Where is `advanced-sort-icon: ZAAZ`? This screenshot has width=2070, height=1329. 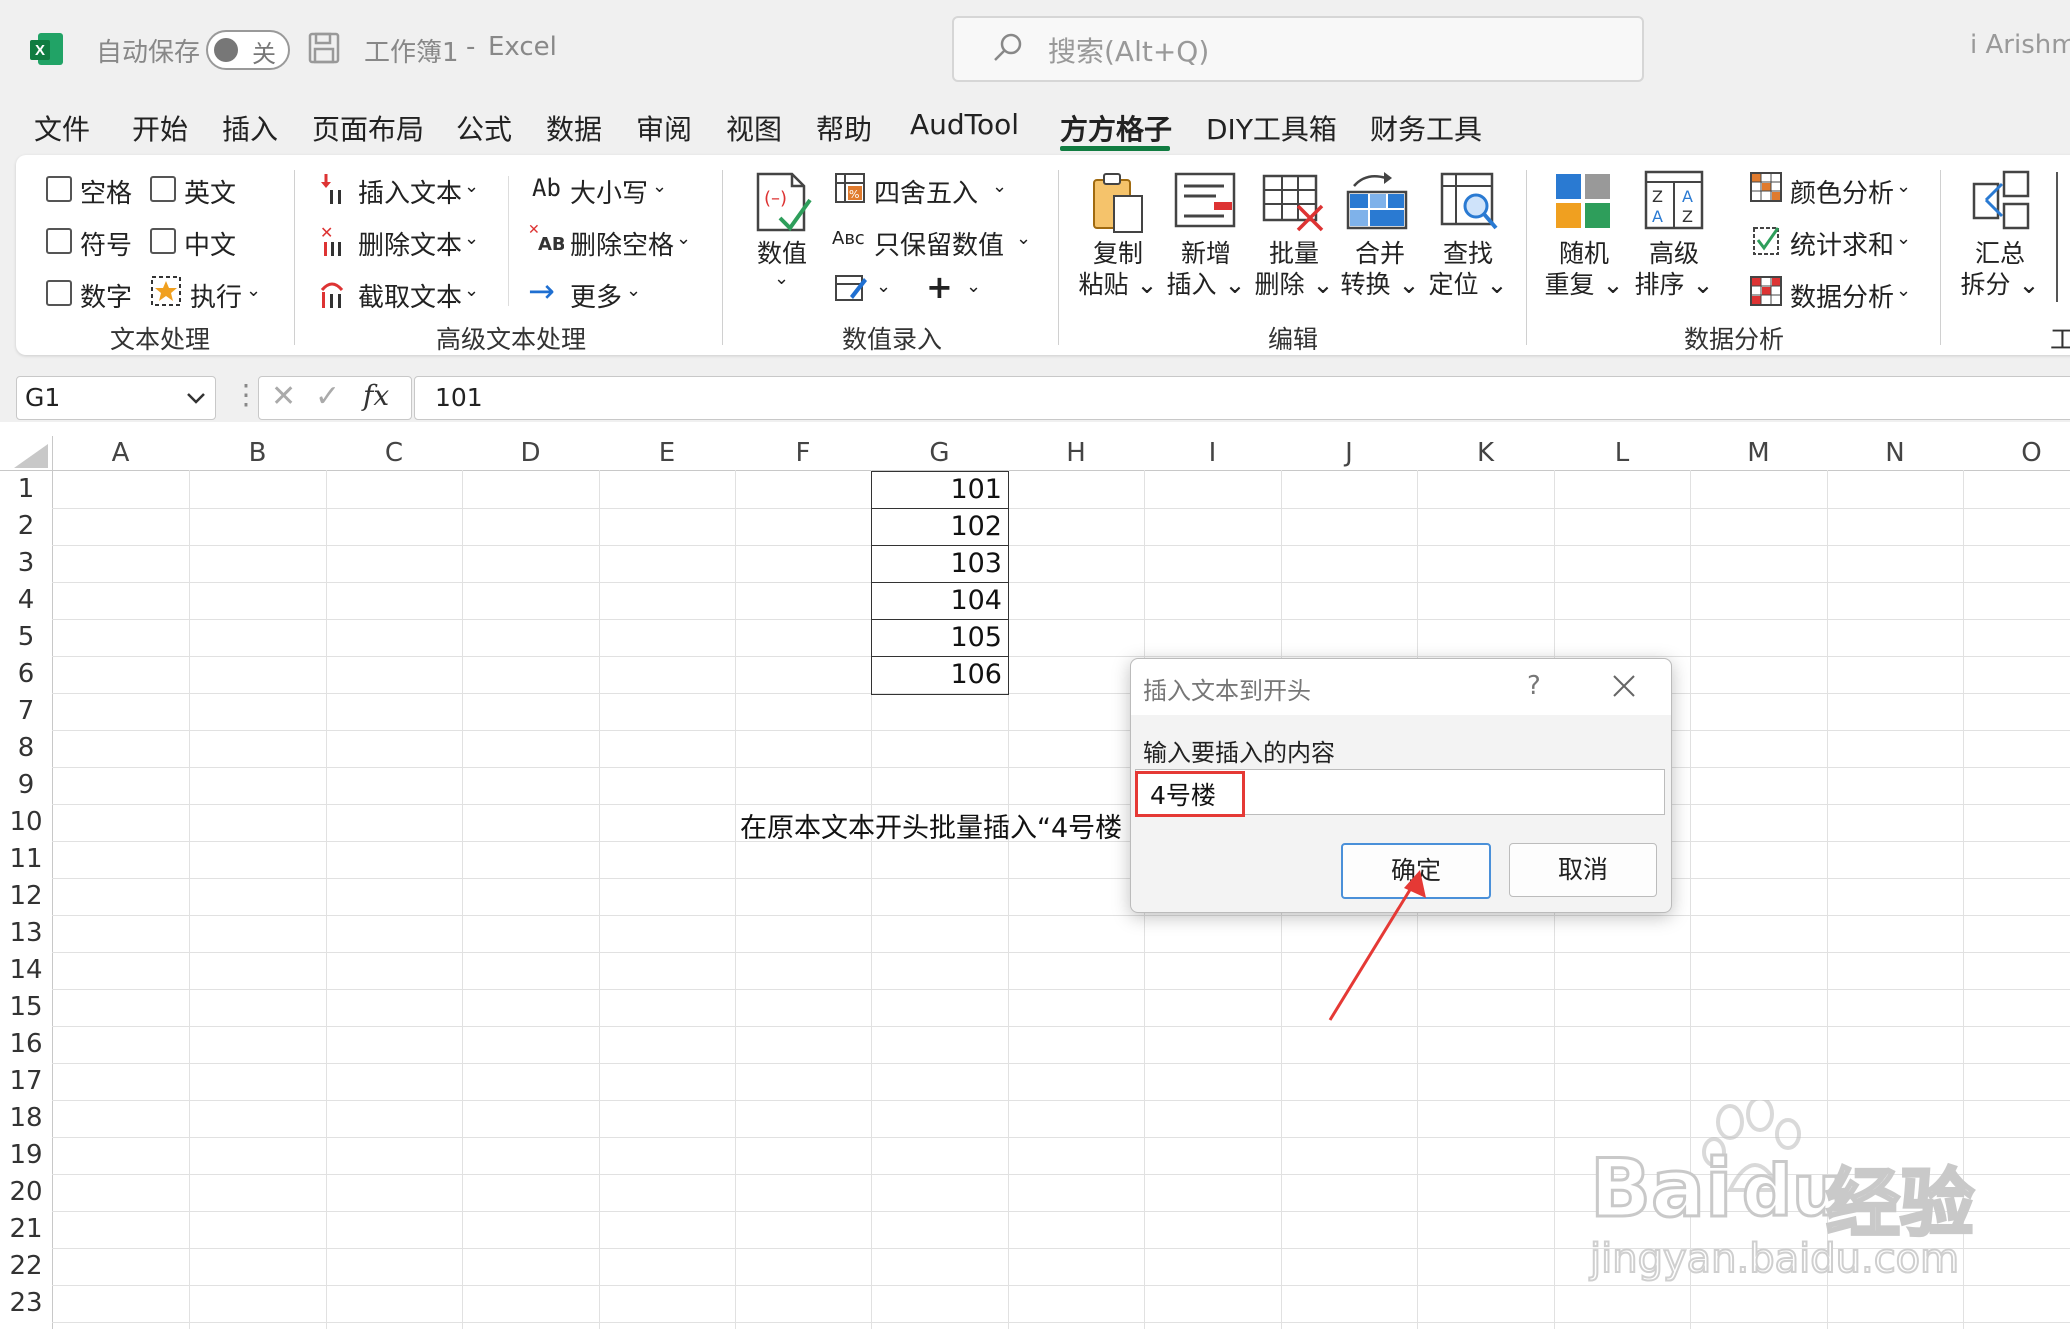
advanced-sort-icon: ZAAZ is located at coordinates (1675, 201).